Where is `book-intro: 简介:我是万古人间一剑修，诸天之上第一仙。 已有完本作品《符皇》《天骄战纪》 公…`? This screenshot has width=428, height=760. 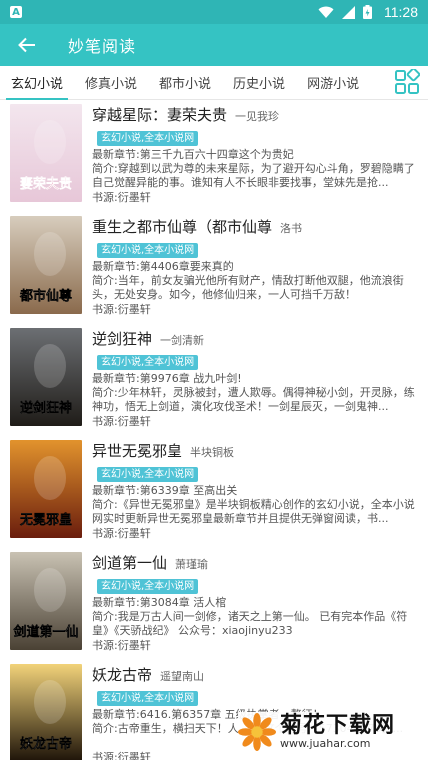 book-intro: 简介:我是万古人间一剑修，诸天之上第一仙。 已有完本作品《符皇》《天骄战纪》 公… is located at coordinates (250, 623).